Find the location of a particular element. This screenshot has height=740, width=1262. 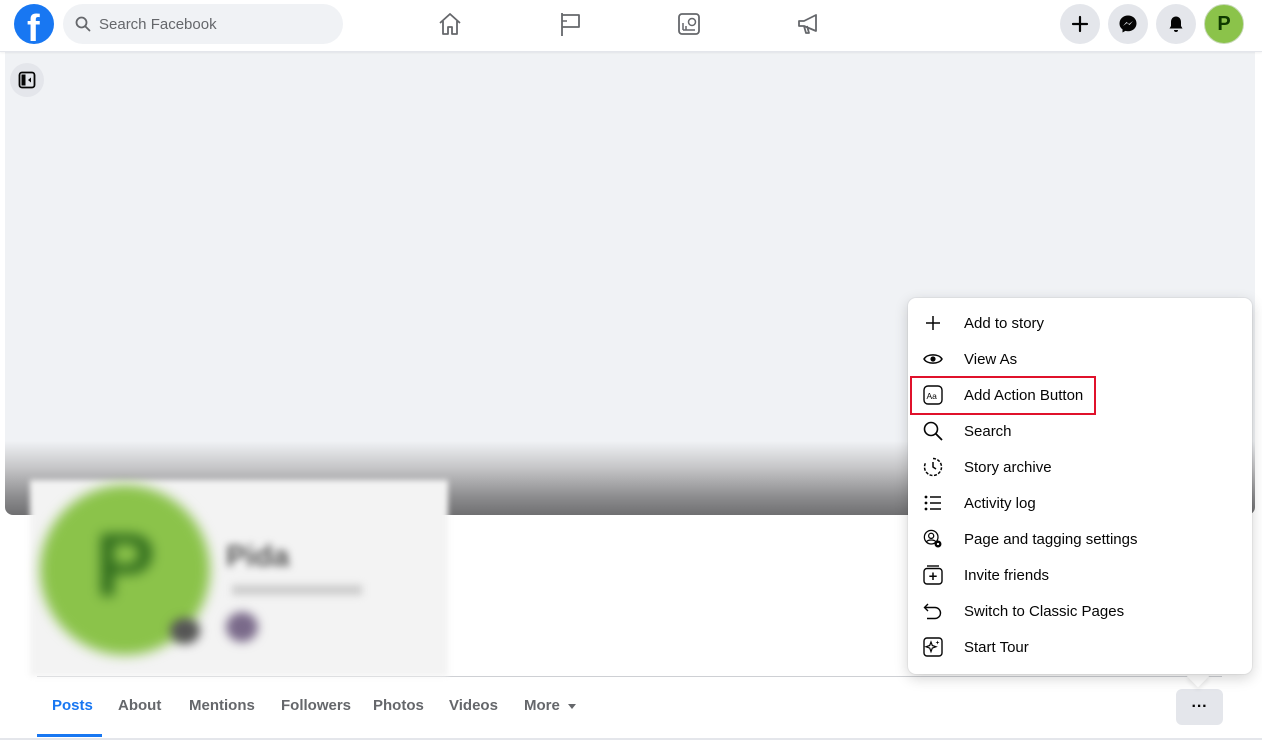

top-navigation-bar: f P is located at coordinates (631, 26).